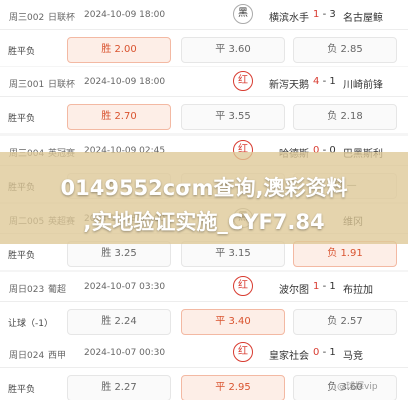  Describe the element at coordinates (204, 82) in the screenshot. I see `match-header: 周三001 日联杯 2024-10-09 18:00 红 新泻天鹅 4 - 1 川崎前锋` at that location.